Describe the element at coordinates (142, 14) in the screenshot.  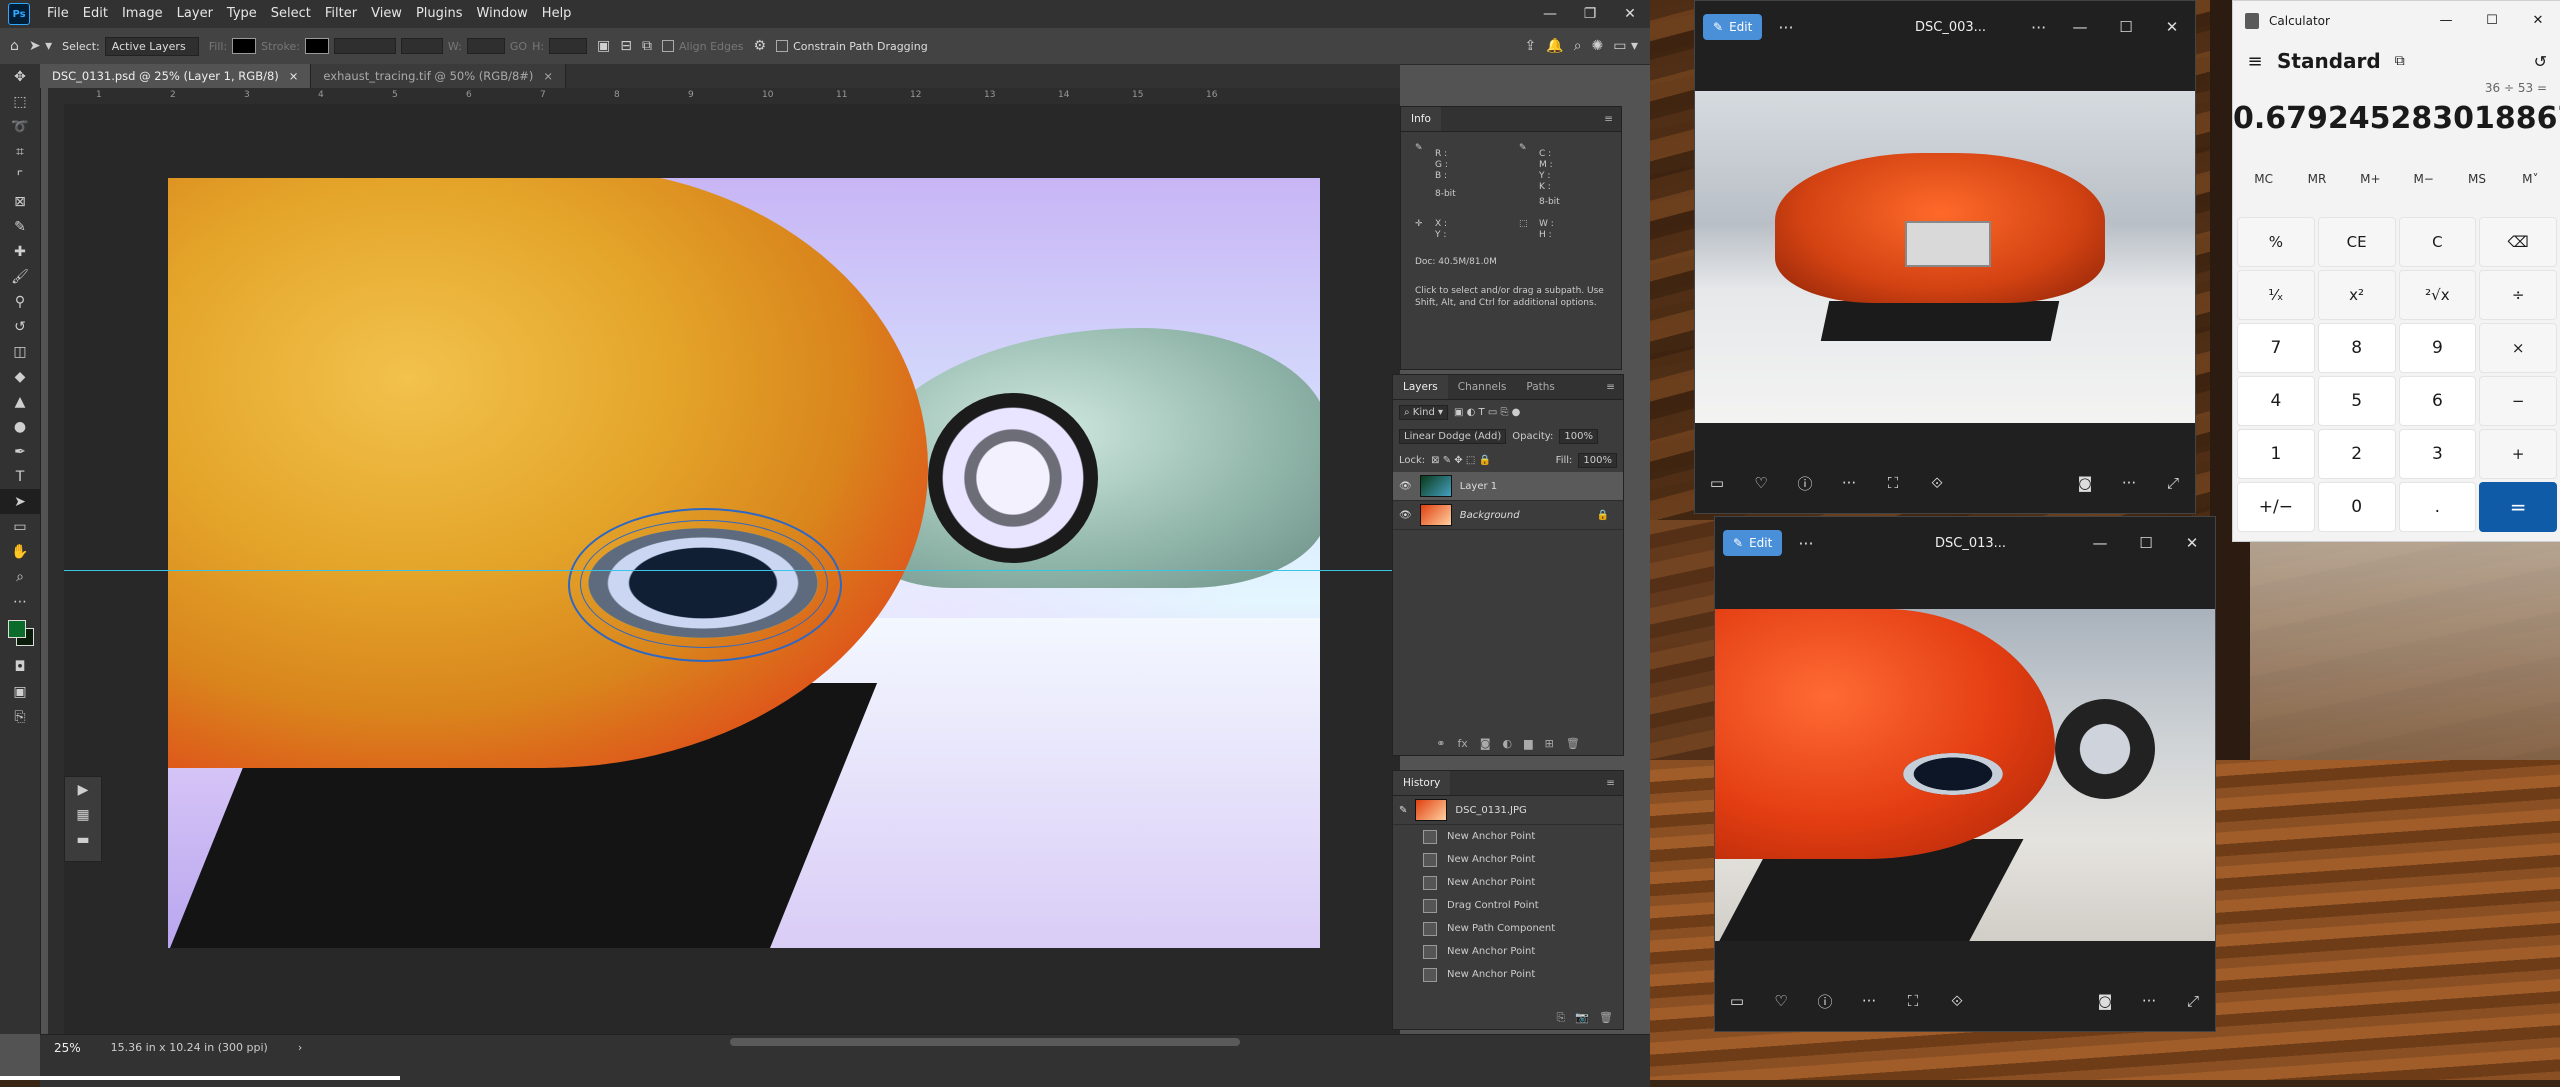
I see `menu-image: Image` at that location.